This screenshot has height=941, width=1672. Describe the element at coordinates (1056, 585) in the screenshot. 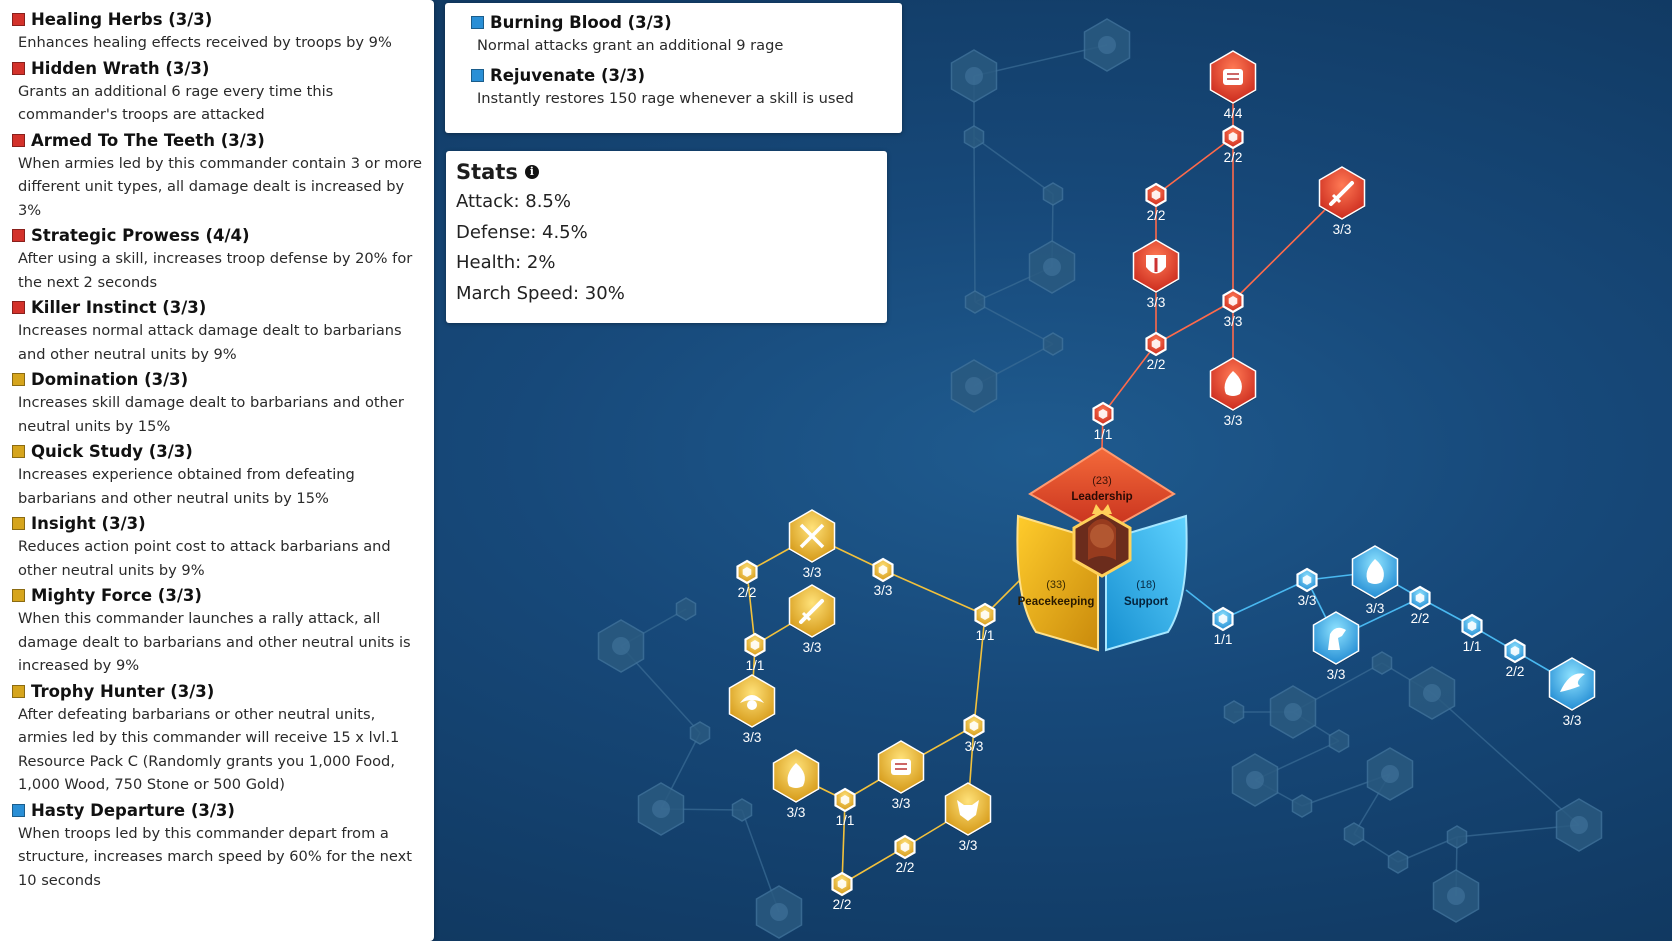

I see `peacekeeping-count: (33)` at that location.